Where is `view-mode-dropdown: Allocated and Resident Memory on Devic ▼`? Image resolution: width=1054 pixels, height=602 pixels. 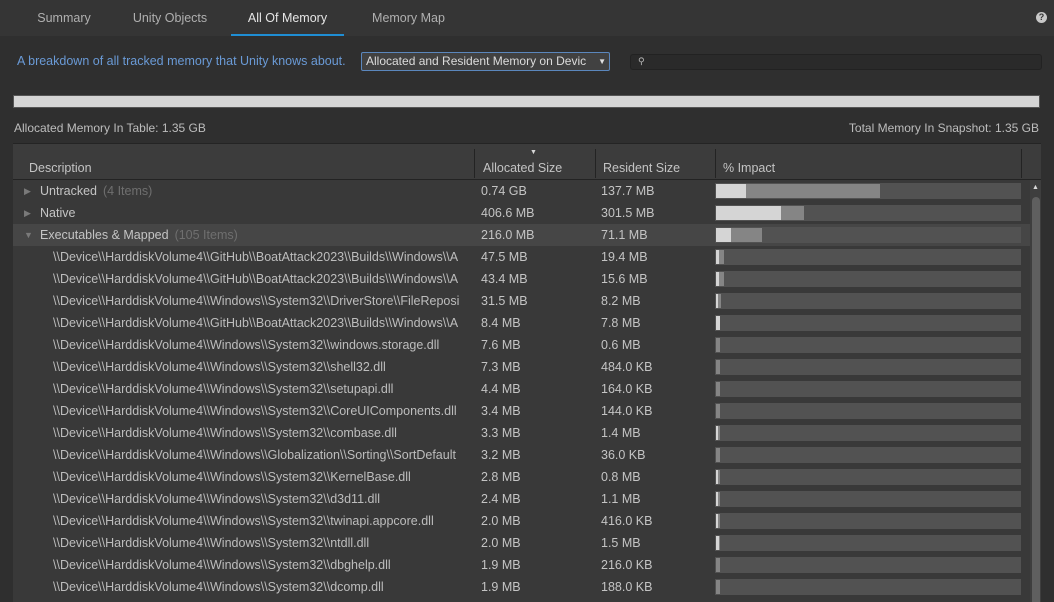
view-mode-dropdown: Allocated and Resident Memory on Devic ▼ is located at coordinates (485, 61).